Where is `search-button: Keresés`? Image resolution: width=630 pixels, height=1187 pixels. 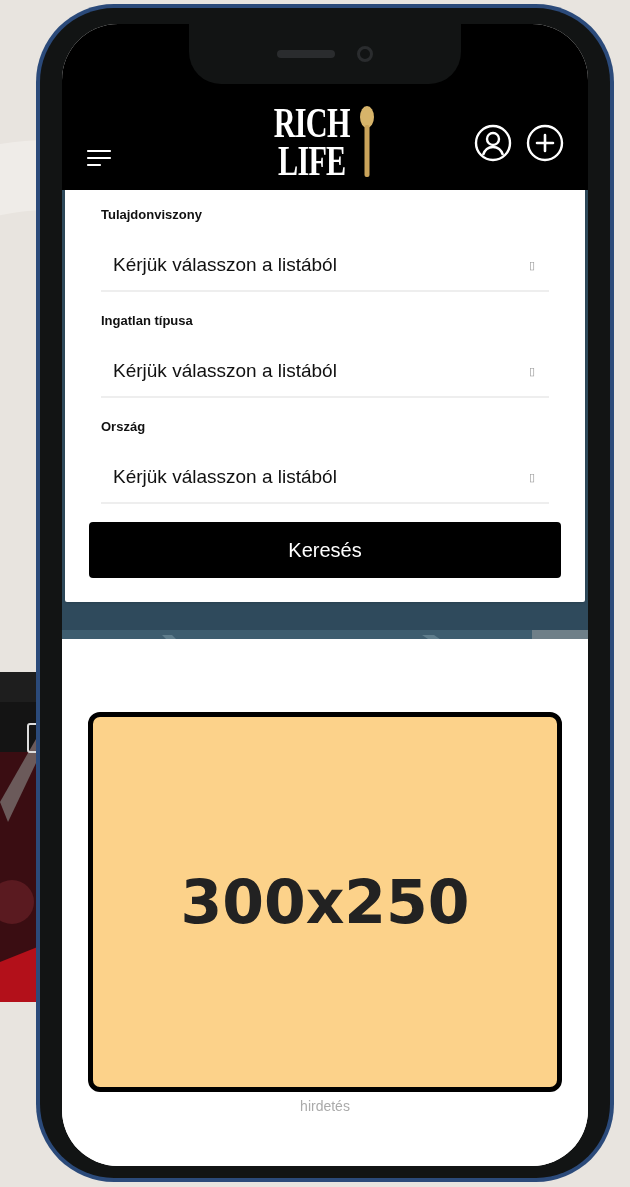 search-button: Keresés is located at coordinates (325, 550).